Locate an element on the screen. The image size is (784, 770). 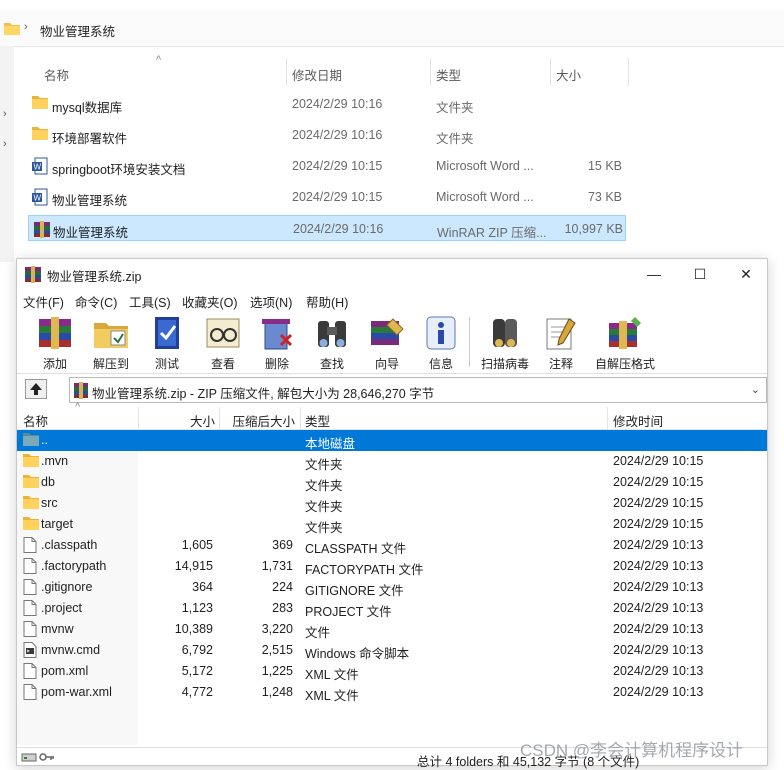
entry-name: src is located at coordinates (49, 503).